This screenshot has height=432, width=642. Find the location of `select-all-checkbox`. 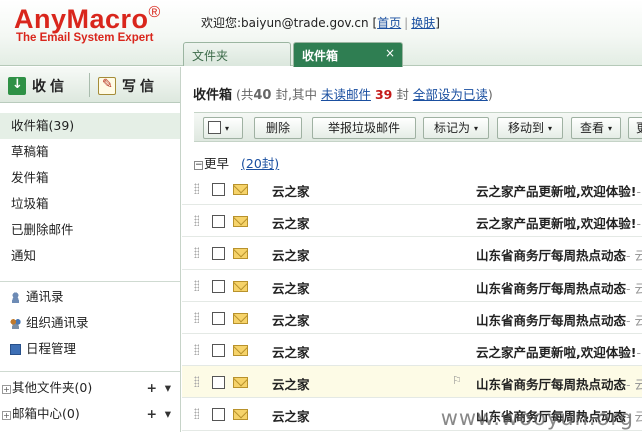

select-all-checkbox is located at coordinates (214, 127).